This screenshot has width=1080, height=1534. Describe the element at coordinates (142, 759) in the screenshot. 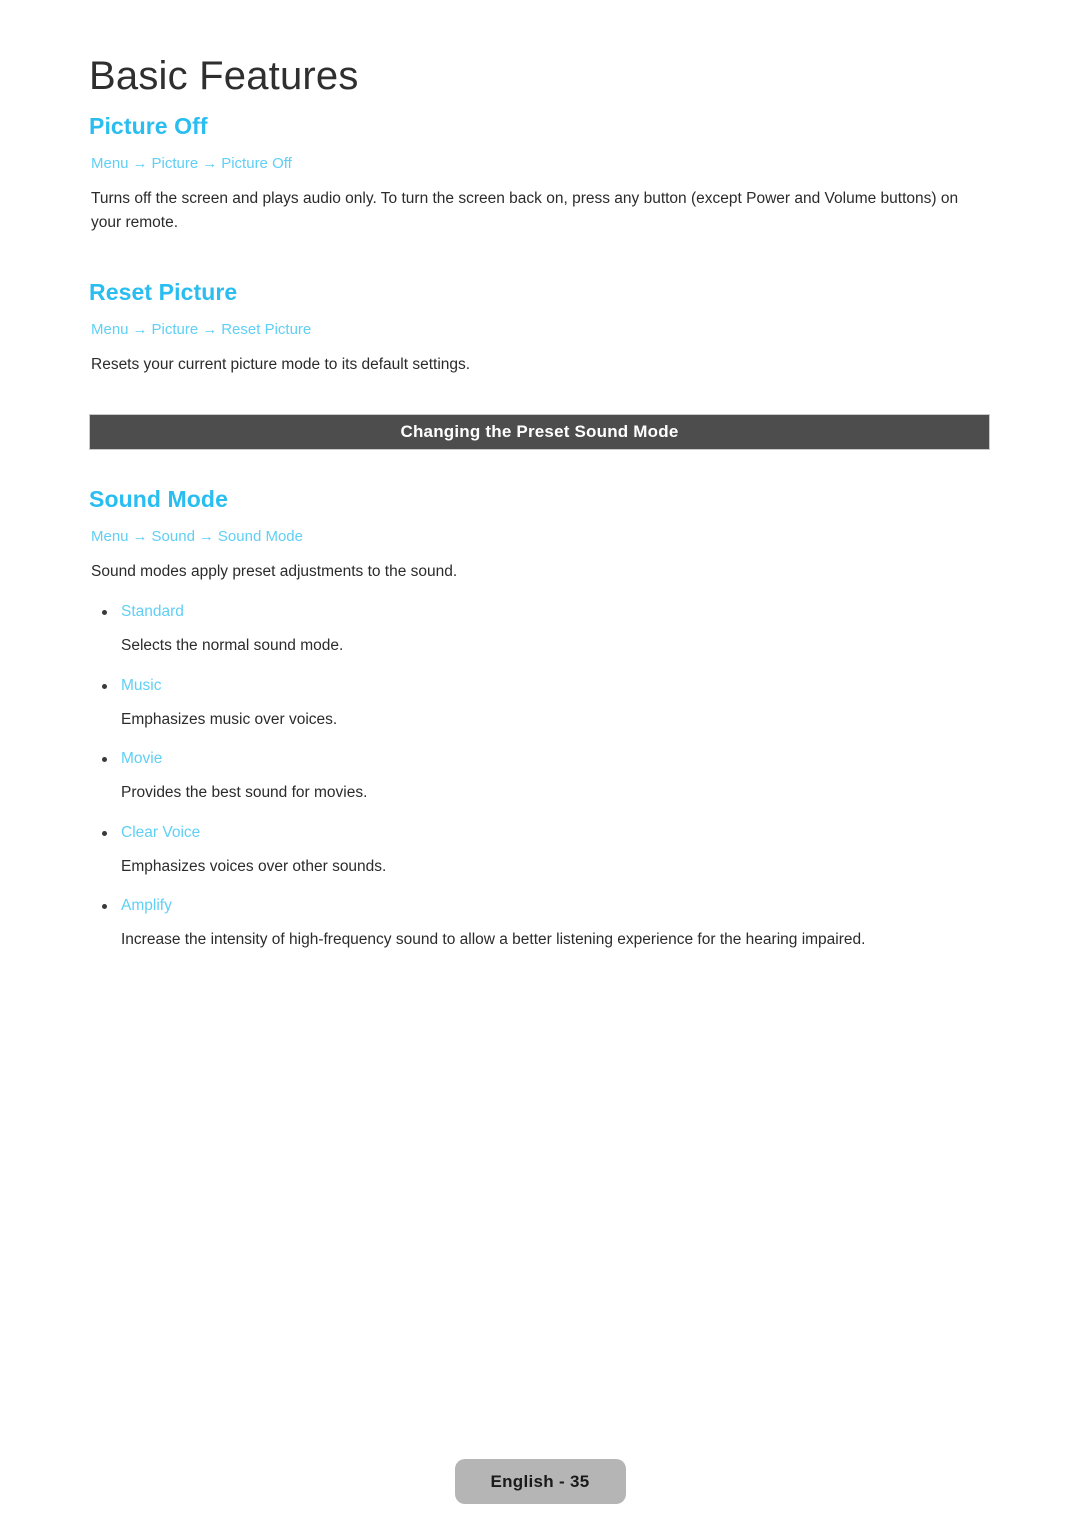

I see `sound-mode-label: Movie` at that location.